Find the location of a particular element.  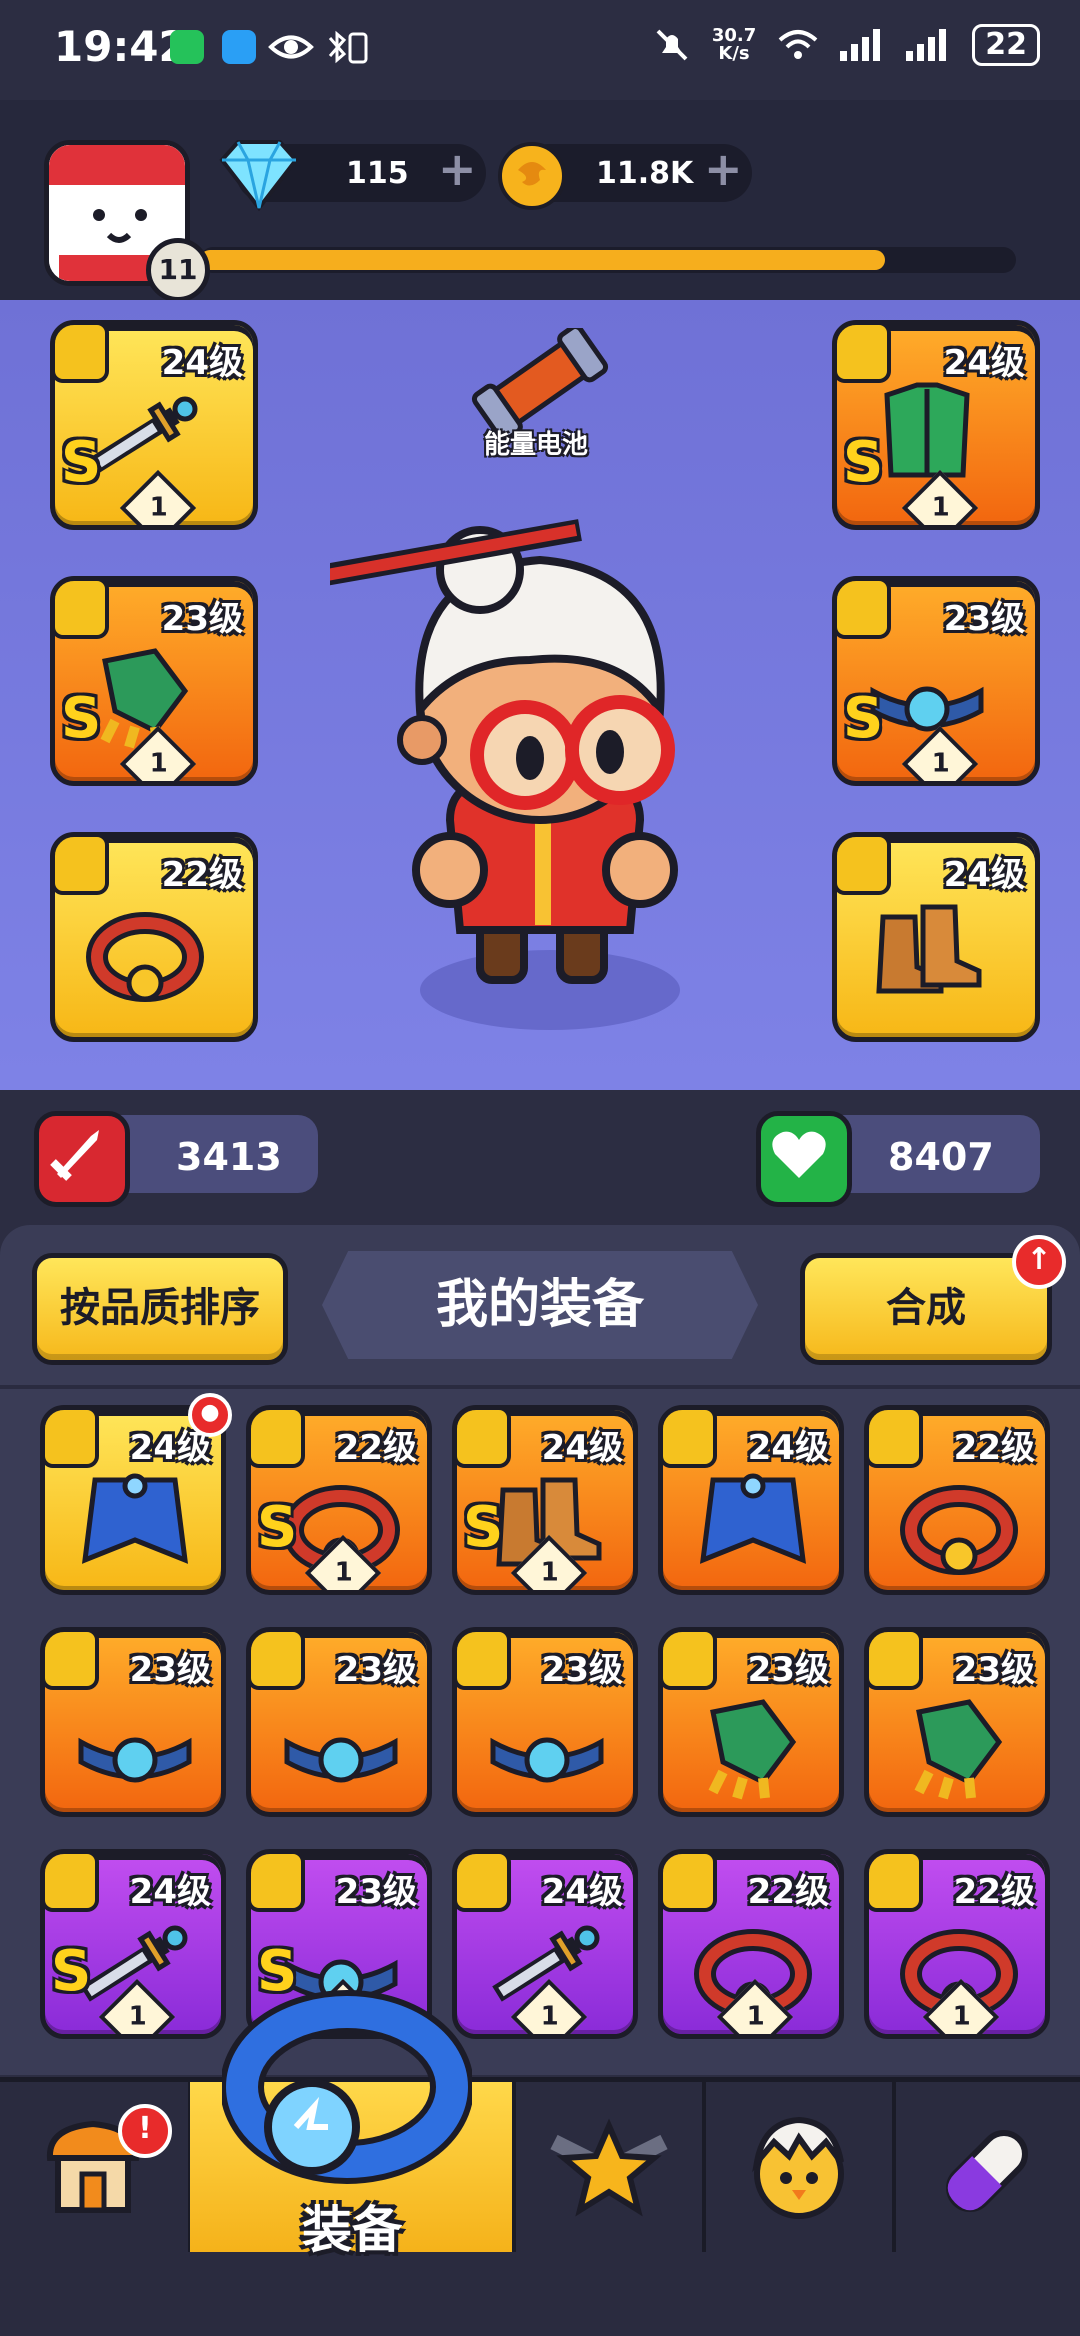

chick-egg-icon is located at coordinates (798, 2167).